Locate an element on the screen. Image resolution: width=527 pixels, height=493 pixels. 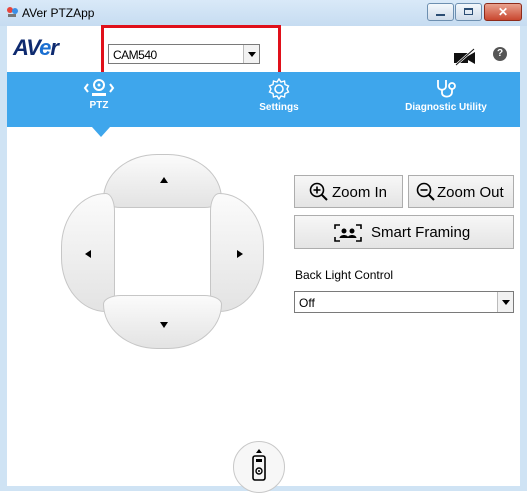
header: AVer CAM540 ? is located at coordinates (263, 57).